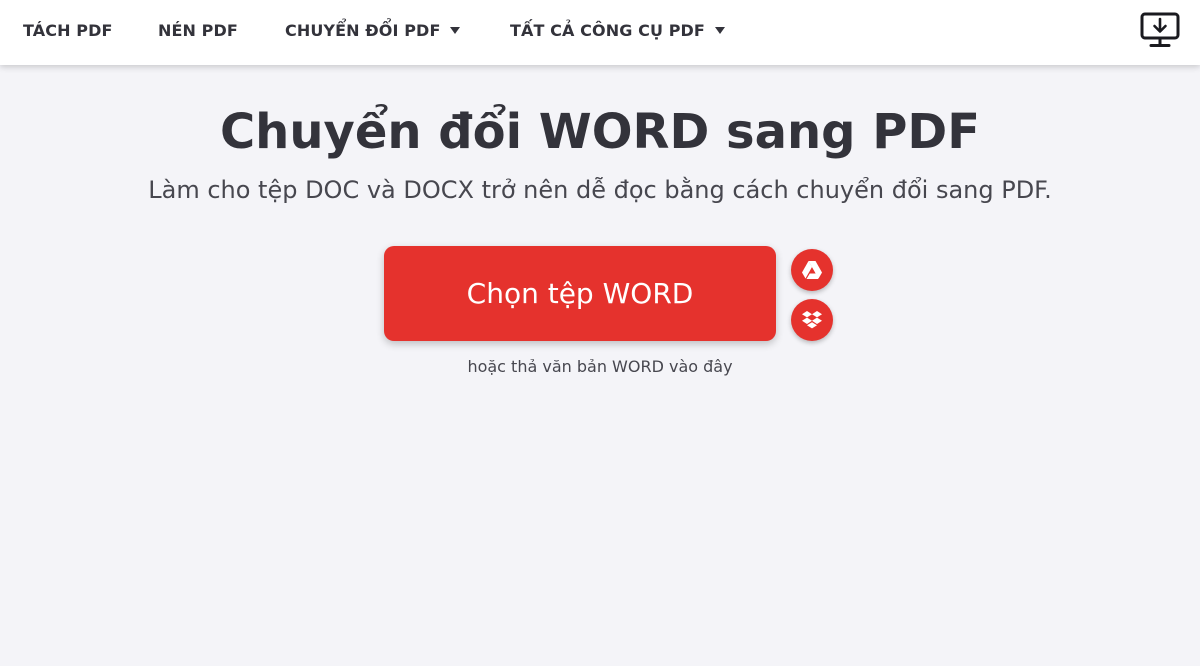 Image resolution: width=1200 pixels, height=666 pixels. I want to click on nav-item-convert-pdf: CHUYỂN ĐỔI PDF, so click(373, 30).